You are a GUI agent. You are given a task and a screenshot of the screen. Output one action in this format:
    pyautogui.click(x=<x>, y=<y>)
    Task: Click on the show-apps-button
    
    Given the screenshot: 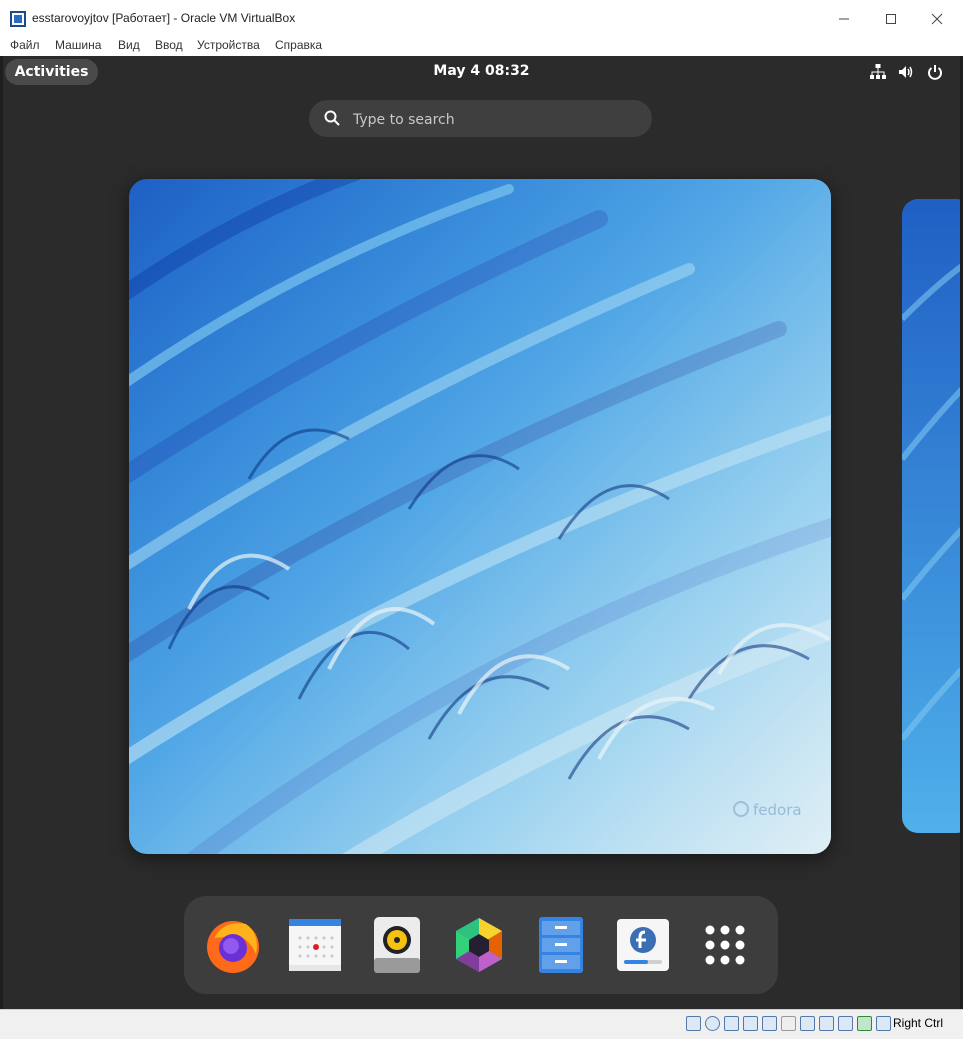 What is the action you would take?
    pyautogui.click(x=725, y=945)
    